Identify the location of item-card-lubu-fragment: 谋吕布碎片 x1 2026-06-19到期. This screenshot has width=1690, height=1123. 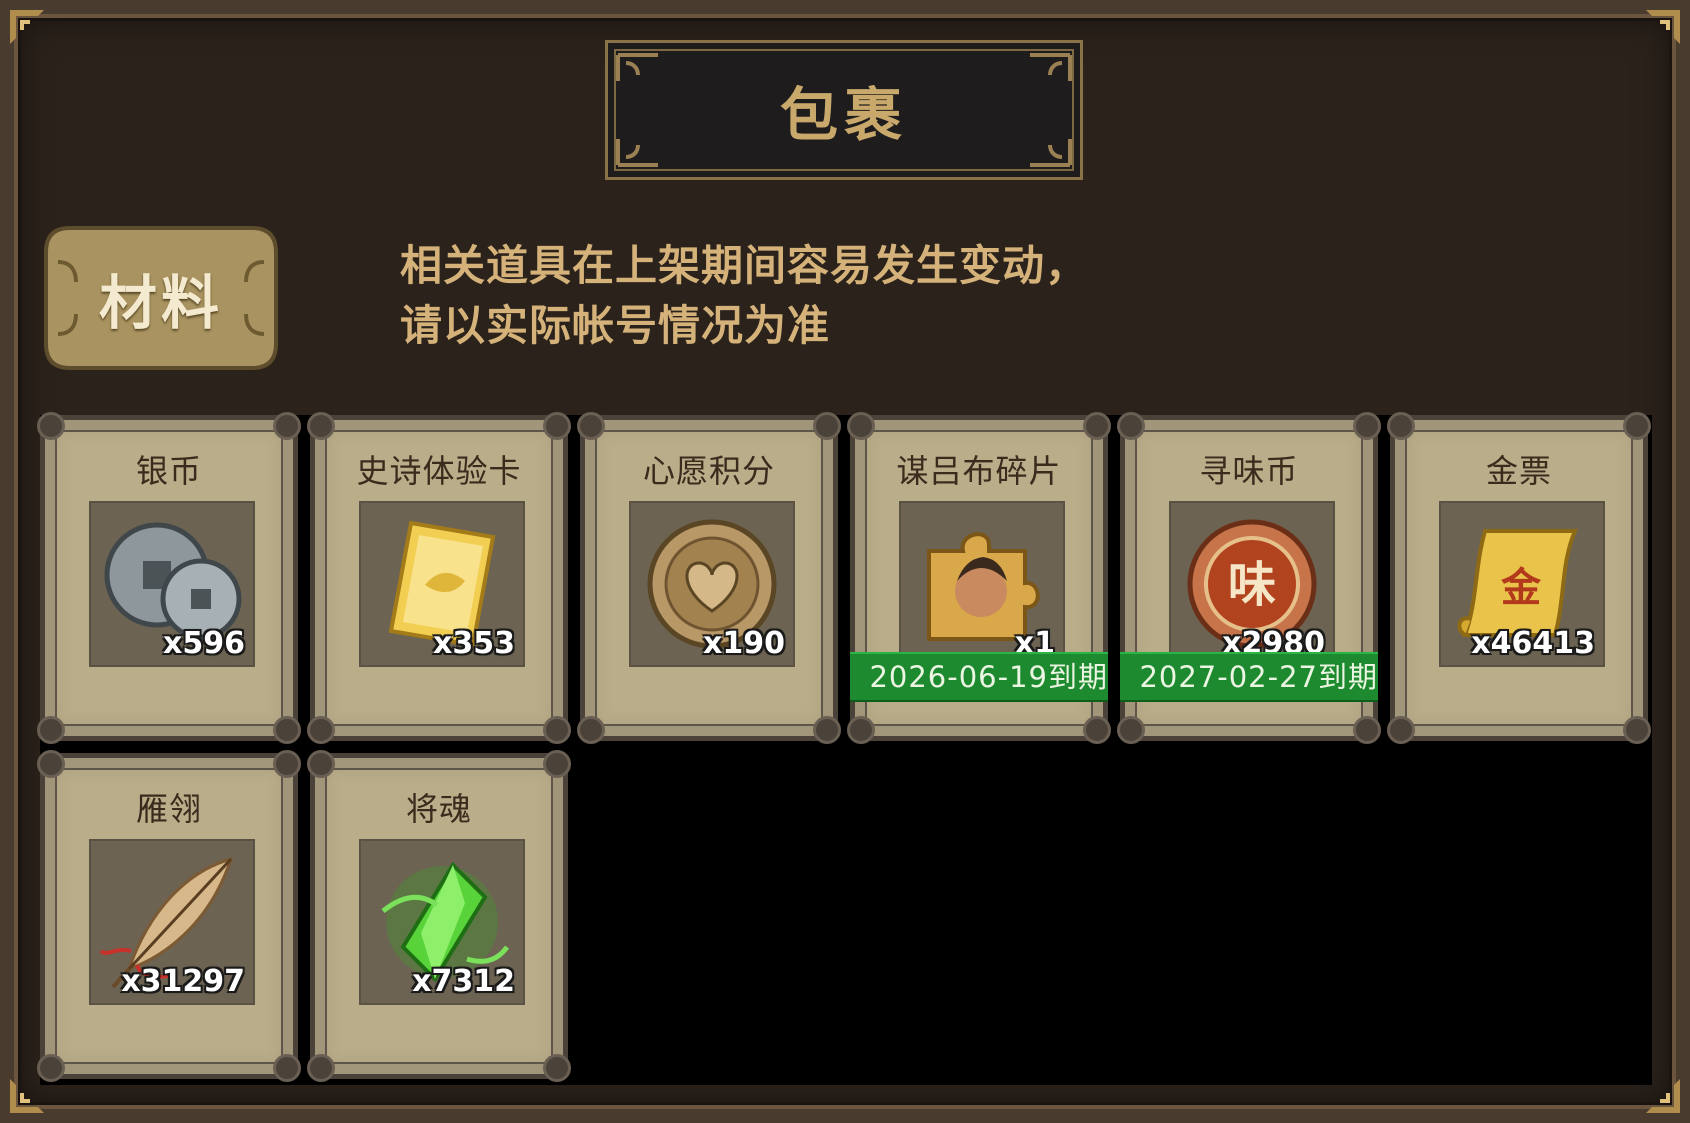
(979, 578).